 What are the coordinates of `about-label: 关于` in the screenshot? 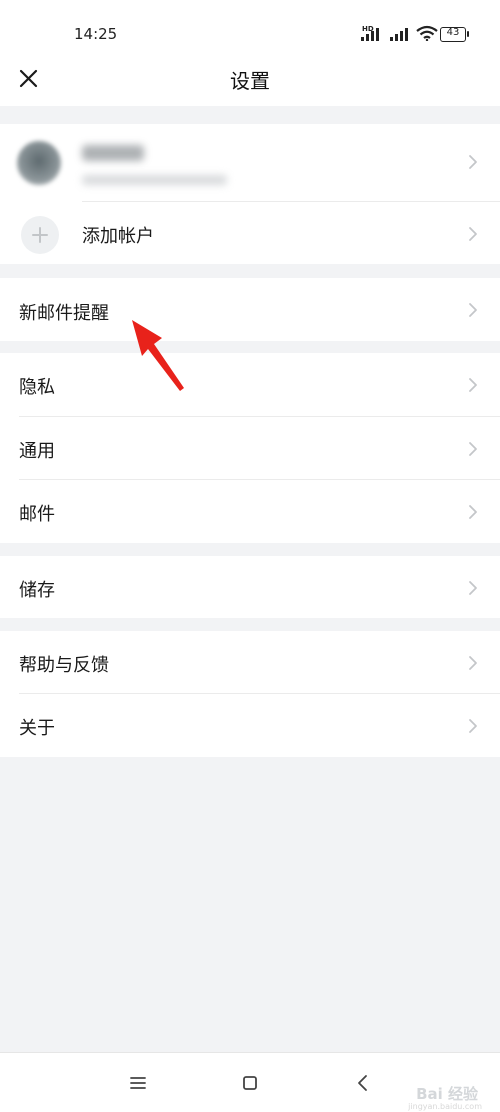 It's located at (37, 728).